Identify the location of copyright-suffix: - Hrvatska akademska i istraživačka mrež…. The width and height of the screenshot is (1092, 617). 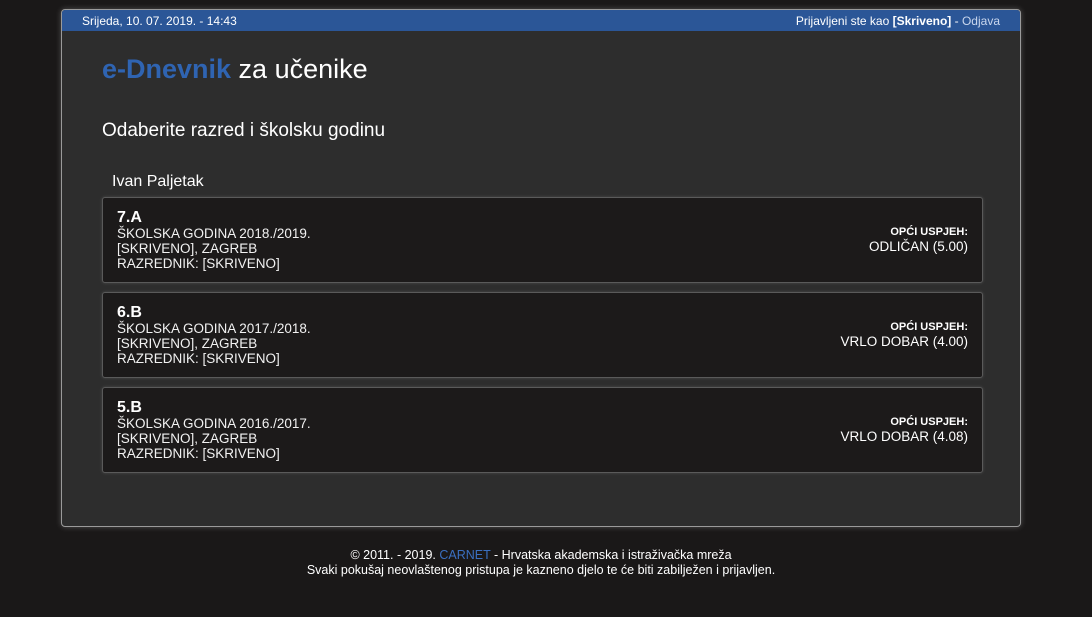
(611, 555).